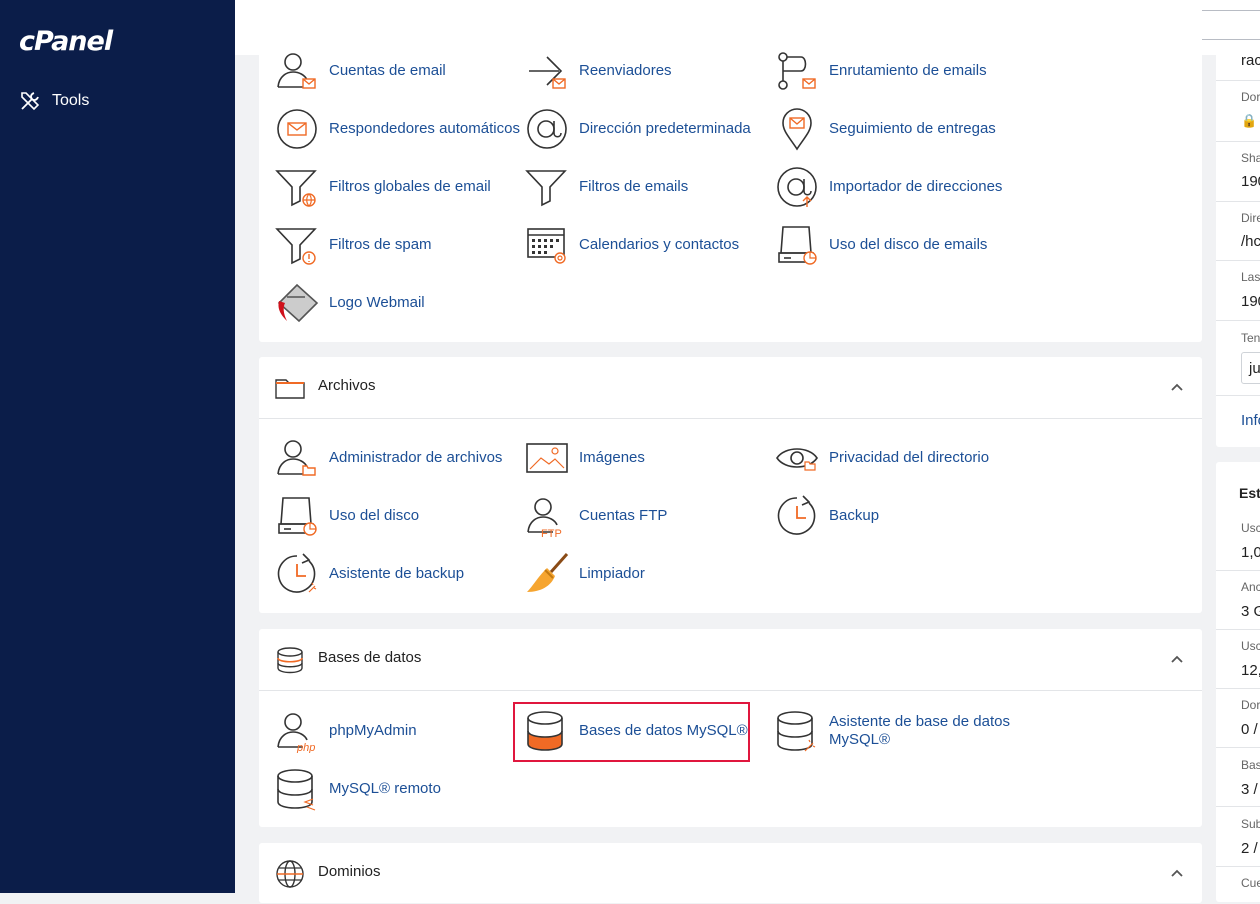 Image resolution: width=1260 pixels, height=904 pixels. What do you see at coordinates (897, 731) in the screenshot?
I see `mysql-wizard-link: Asistente de base de datos MySQL®` at bounding box center [897, 731].